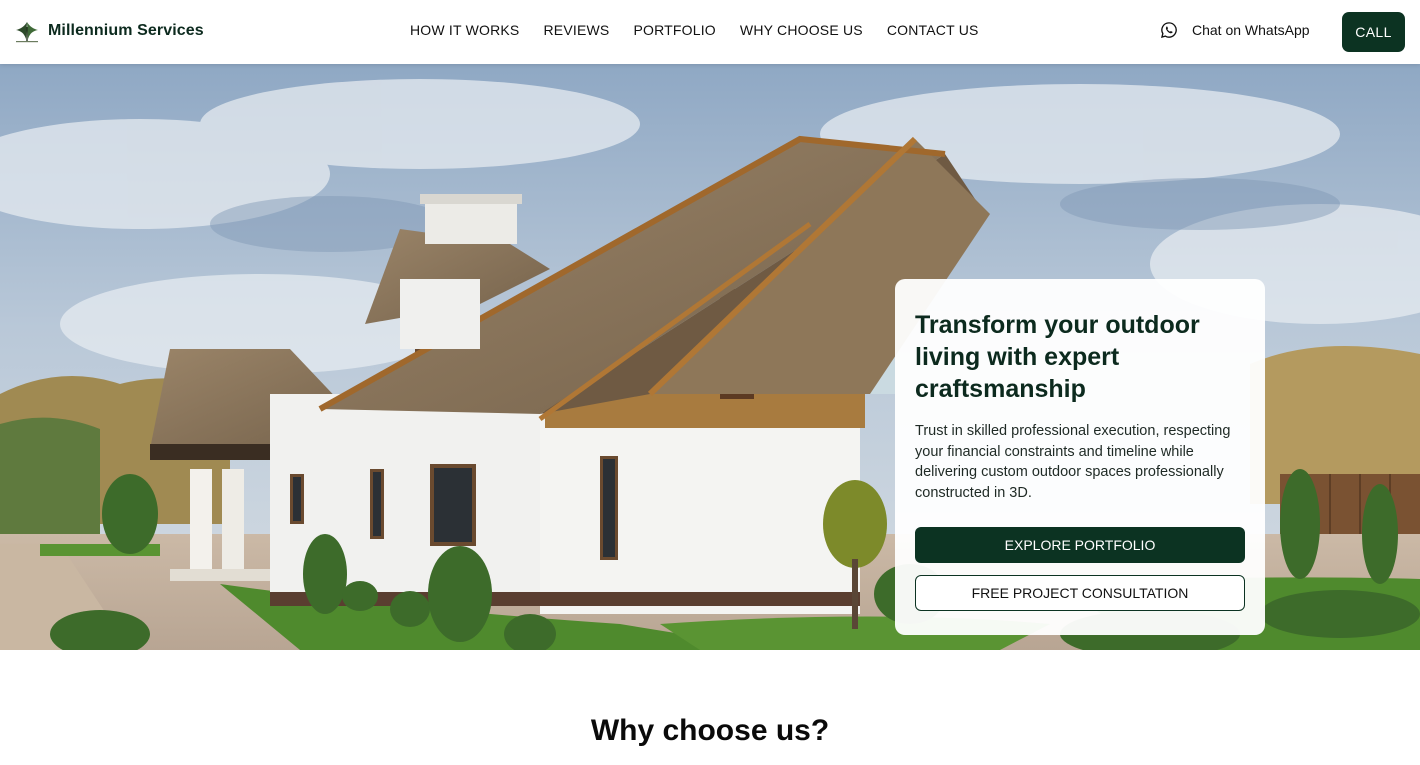 This screenshot has height=765, width=1420. Describe the element at coordinates (126, 30) in the screenshot. I see `brand-name: Millennium Services` at that location.